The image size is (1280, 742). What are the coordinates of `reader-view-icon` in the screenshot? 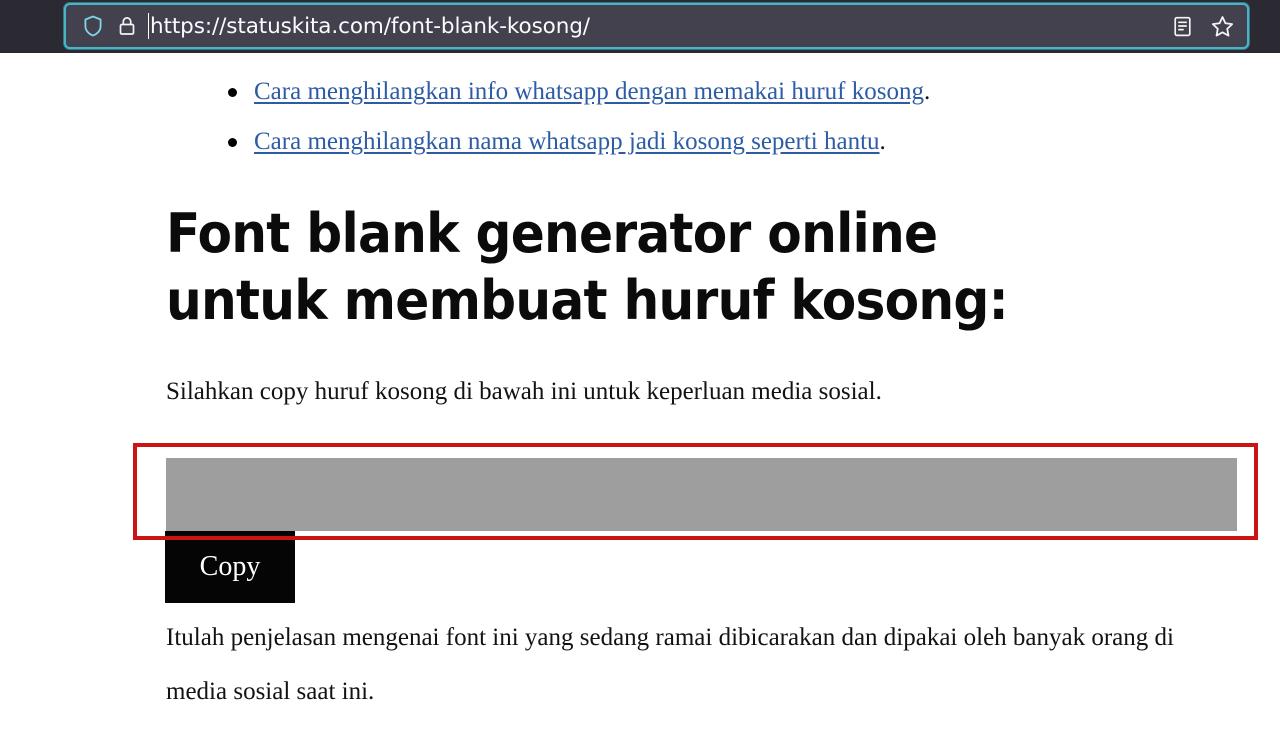 It's located at (1182, 26).